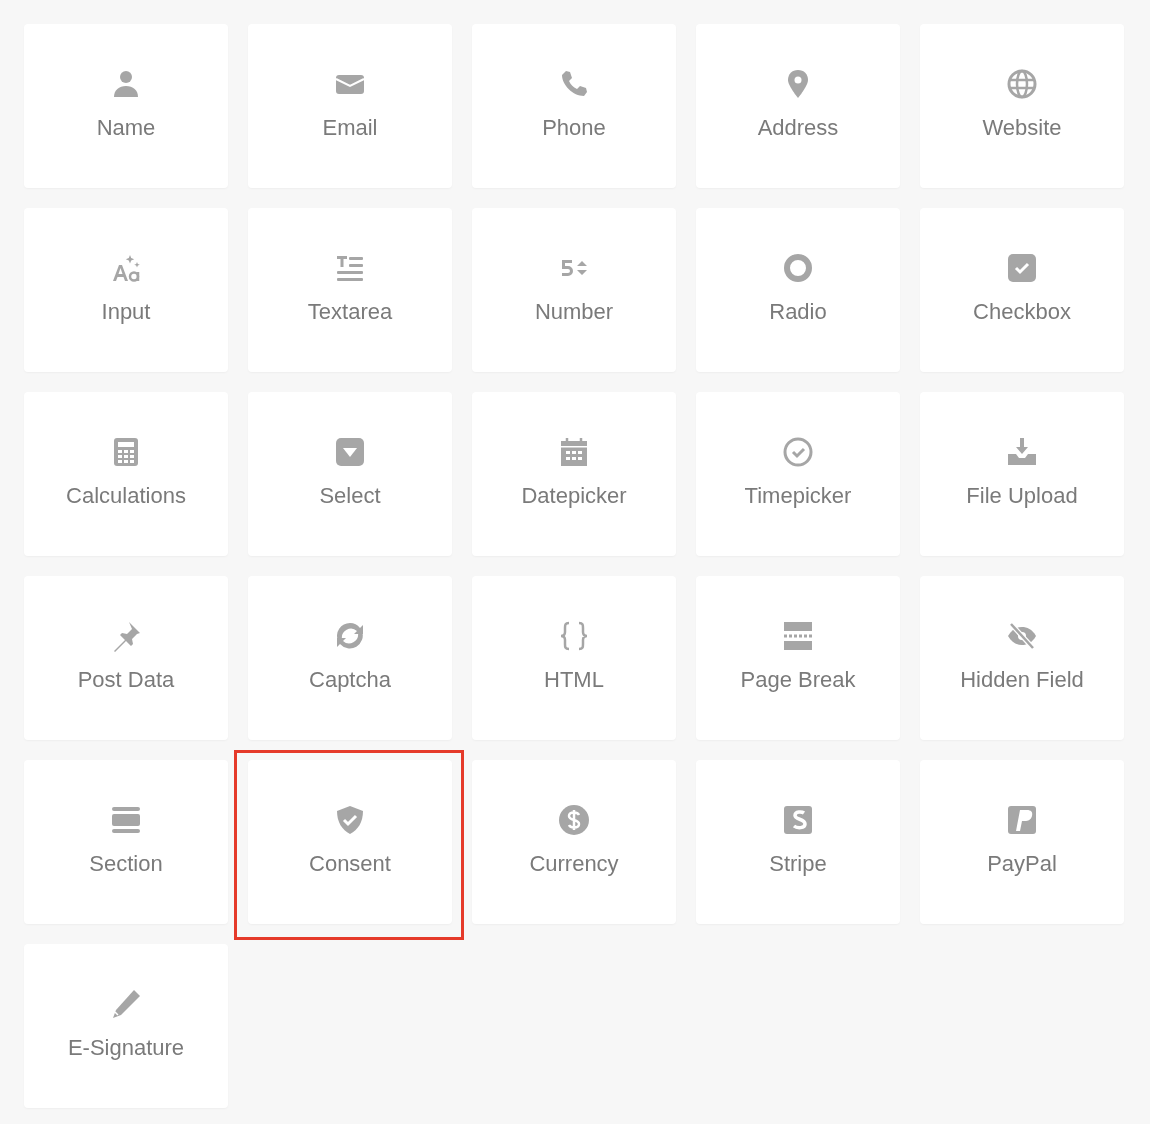 This screenshot has height=1124, width=1150. Describe the element at coordinates (574, 636) in the screenshot. I see `curly-braces-icon` at that location.